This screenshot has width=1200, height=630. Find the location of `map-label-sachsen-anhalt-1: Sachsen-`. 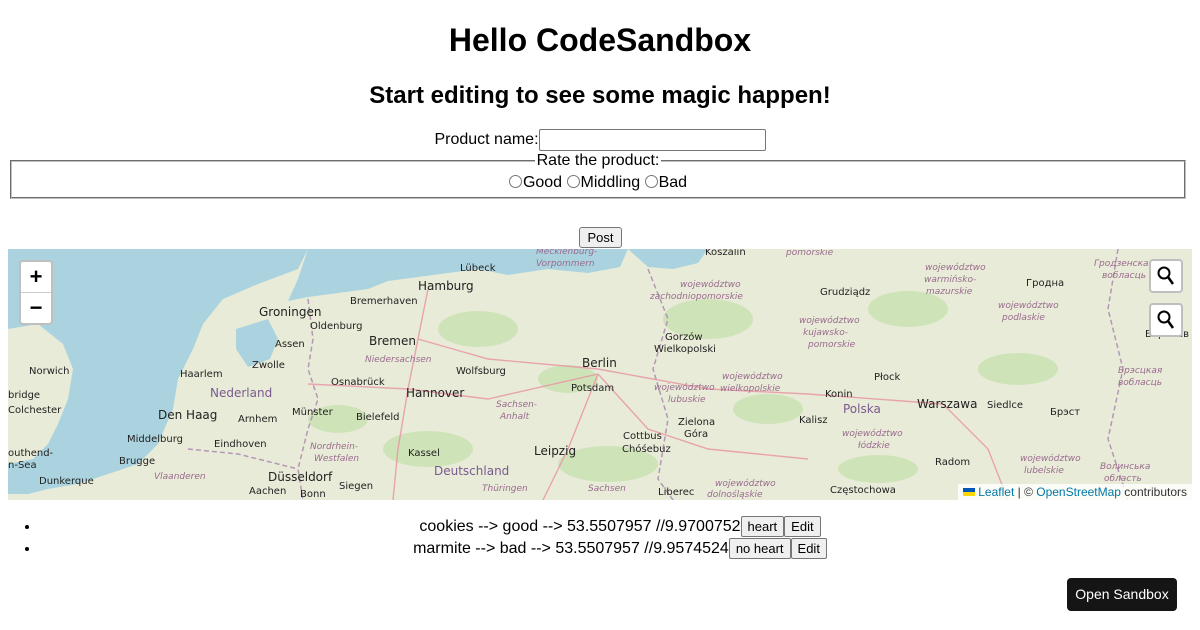

map-label-sachsen-anhalt-1: Sachsen- is located at coordinates (517, 405).